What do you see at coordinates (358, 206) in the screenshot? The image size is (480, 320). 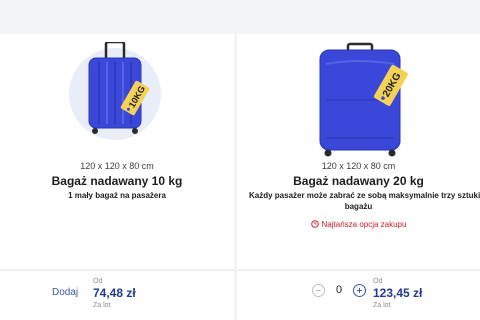 I see `option-description-cont: bagażu` at bounding box center [358, 206].